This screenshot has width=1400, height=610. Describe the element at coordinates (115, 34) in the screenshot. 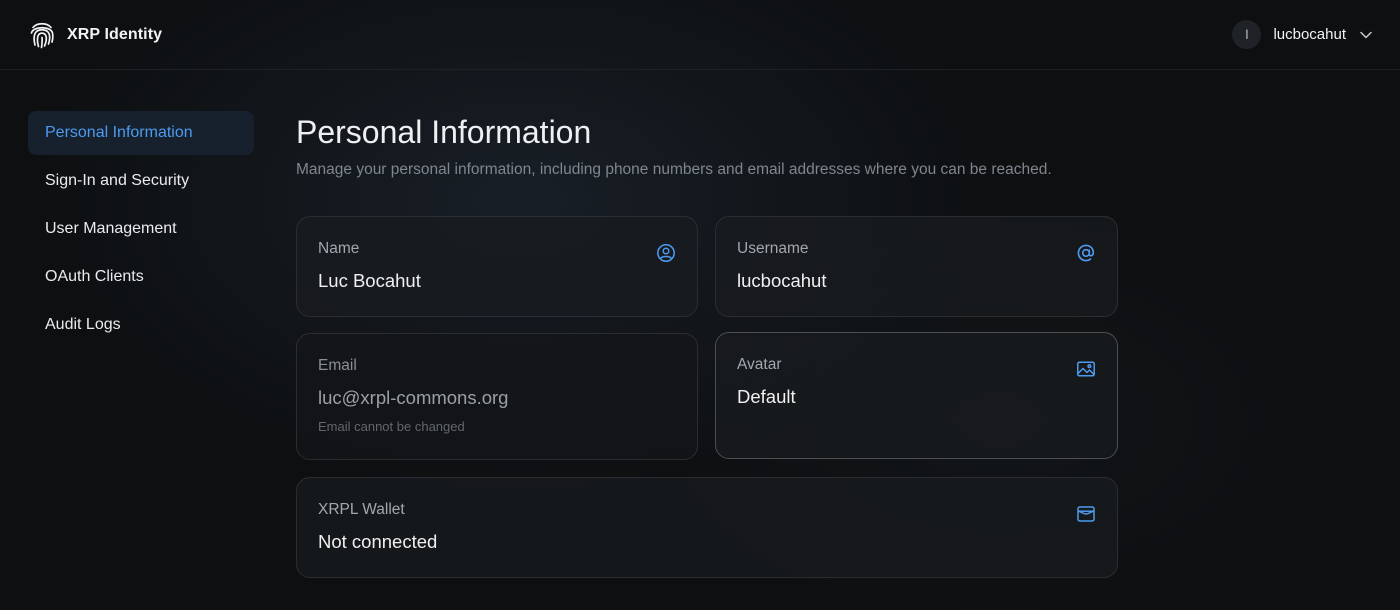

I see `app-name: XRP Identity` at that location.